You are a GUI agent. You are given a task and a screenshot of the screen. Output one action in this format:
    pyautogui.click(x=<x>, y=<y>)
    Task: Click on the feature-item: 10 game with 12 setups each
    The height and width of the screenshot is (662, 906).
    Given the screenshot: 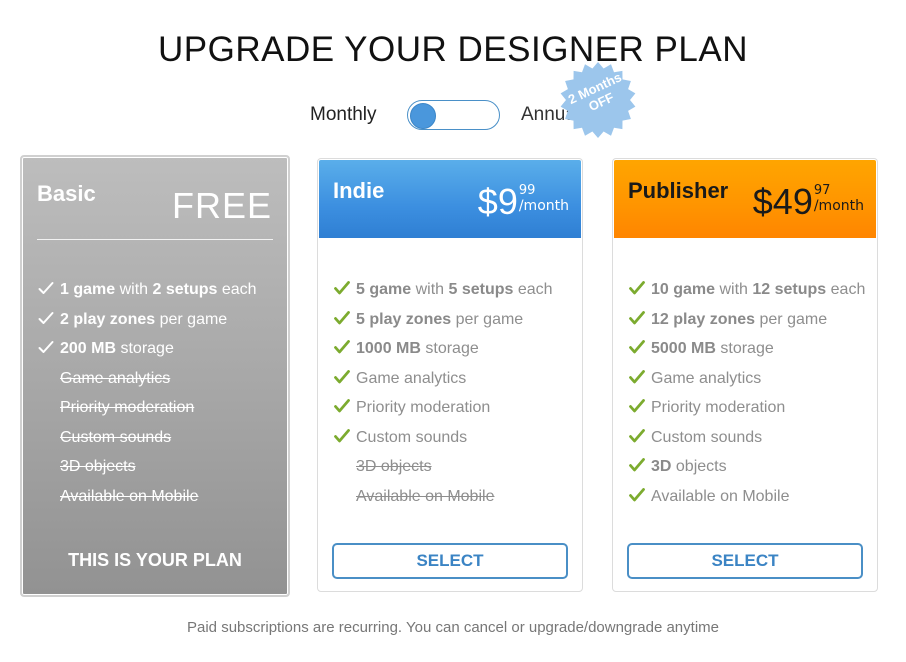 What is the action you would take?
    pyautogui.click(x=747, y=289)
    